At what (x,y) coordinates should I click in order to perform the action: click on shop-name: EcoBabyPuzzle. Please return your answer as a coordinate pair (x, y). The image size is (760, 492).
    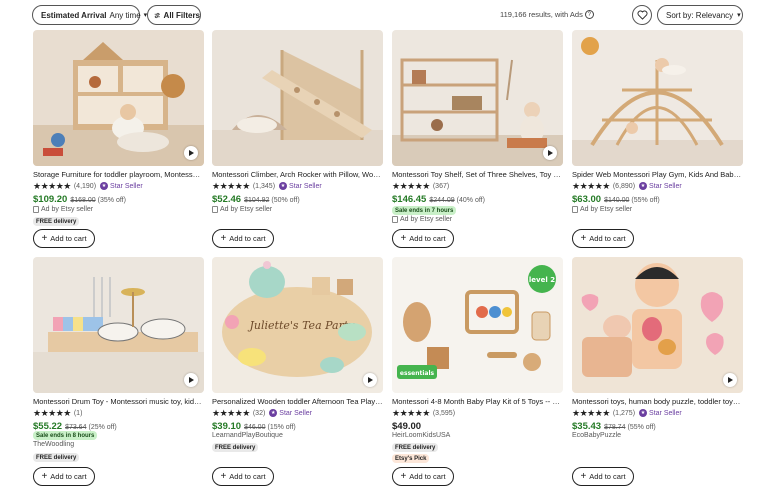
    Looking at the image, I should click on (596, 435).